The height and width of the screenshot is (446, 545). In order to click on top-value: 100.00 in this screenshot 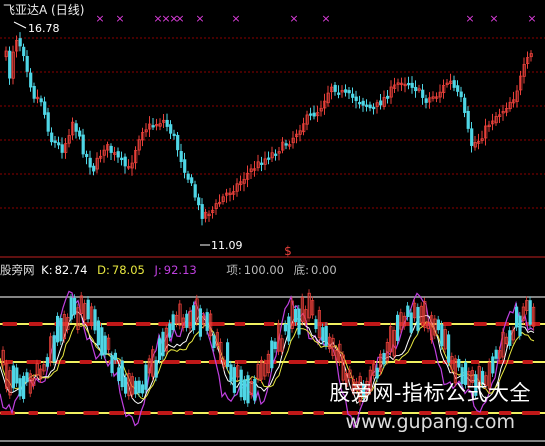, I will do `click(263, 270)`.